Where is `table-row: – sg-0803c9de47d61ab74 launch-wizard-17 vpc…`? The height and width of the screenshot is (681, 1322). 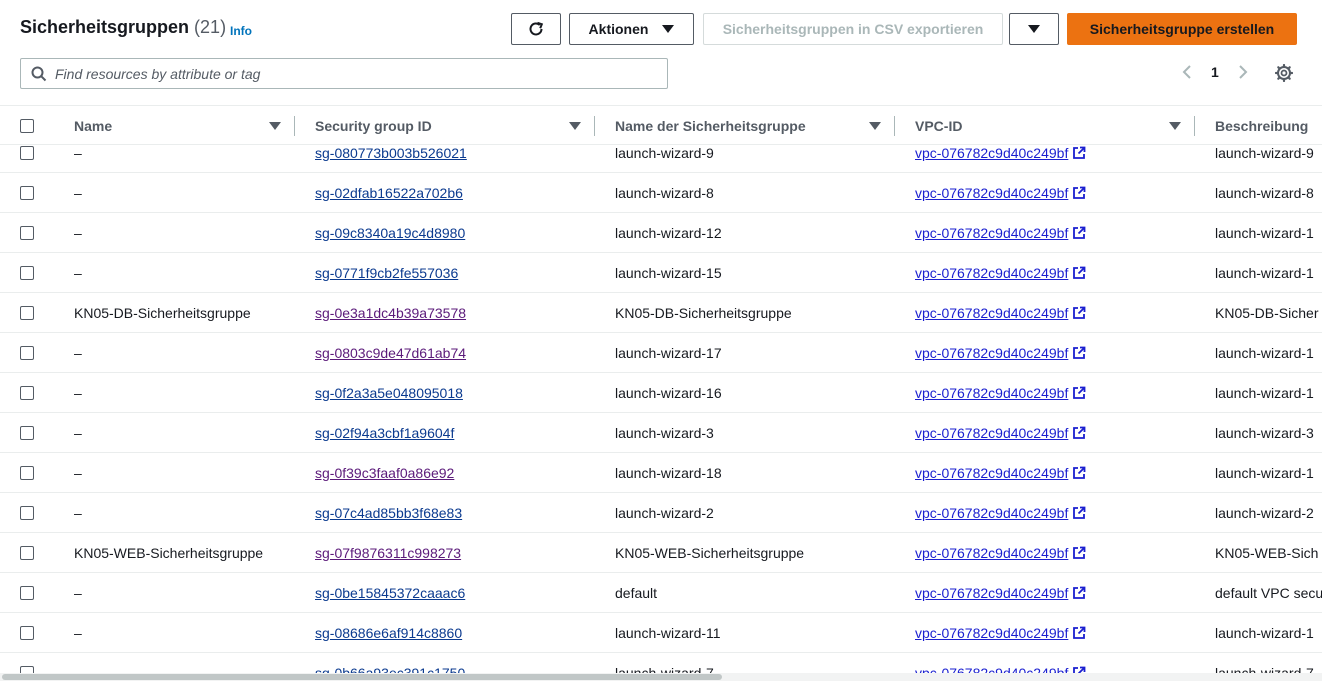
table-row: – sg-0803c9de47d61ab74 launch-wizard-17 vpc… is located at coordinates (661, 353).